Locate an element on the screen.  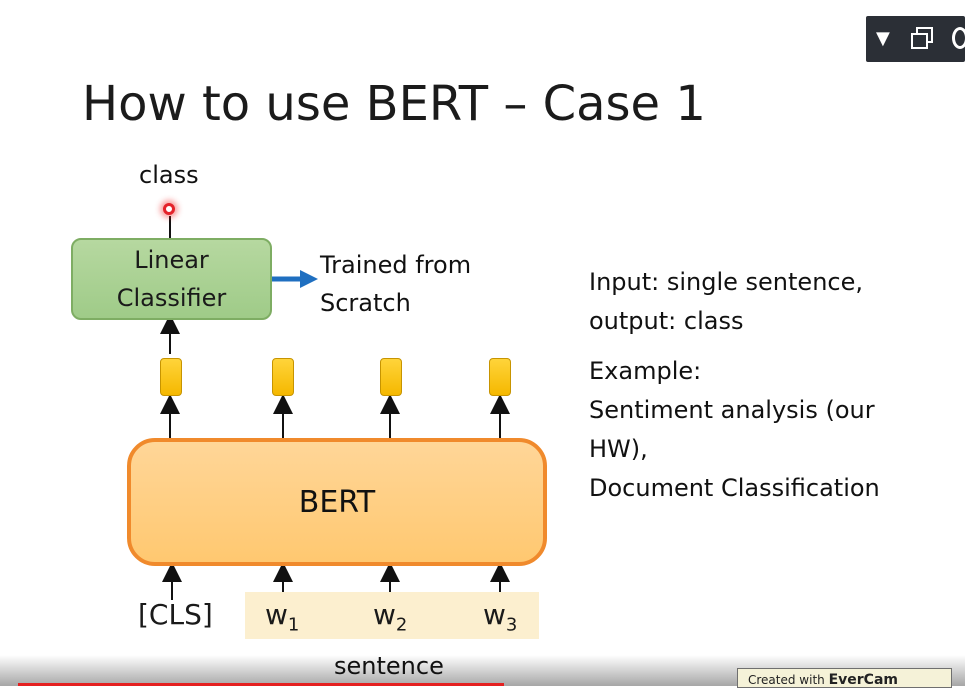
watermark-prefix: Created with is located at coordinates (788, 680).